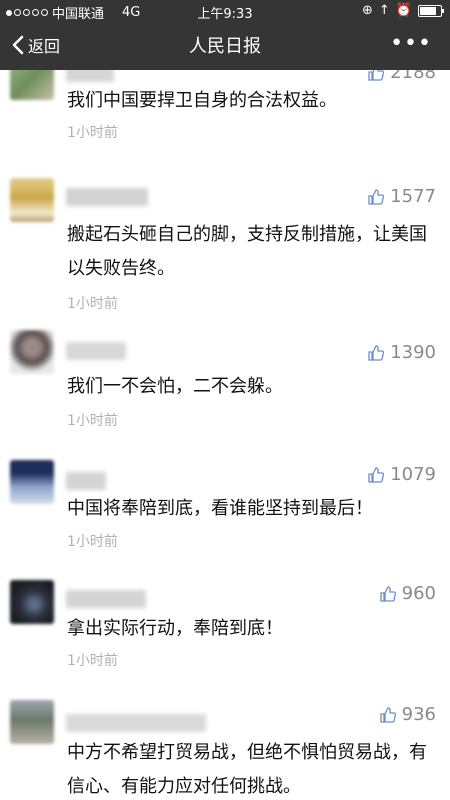  What do you see at coordinates (175, 386) in the screenshot?
I see `comment-text: 我们一不会怕，二不会躲。` at bounding box center [175, 386].